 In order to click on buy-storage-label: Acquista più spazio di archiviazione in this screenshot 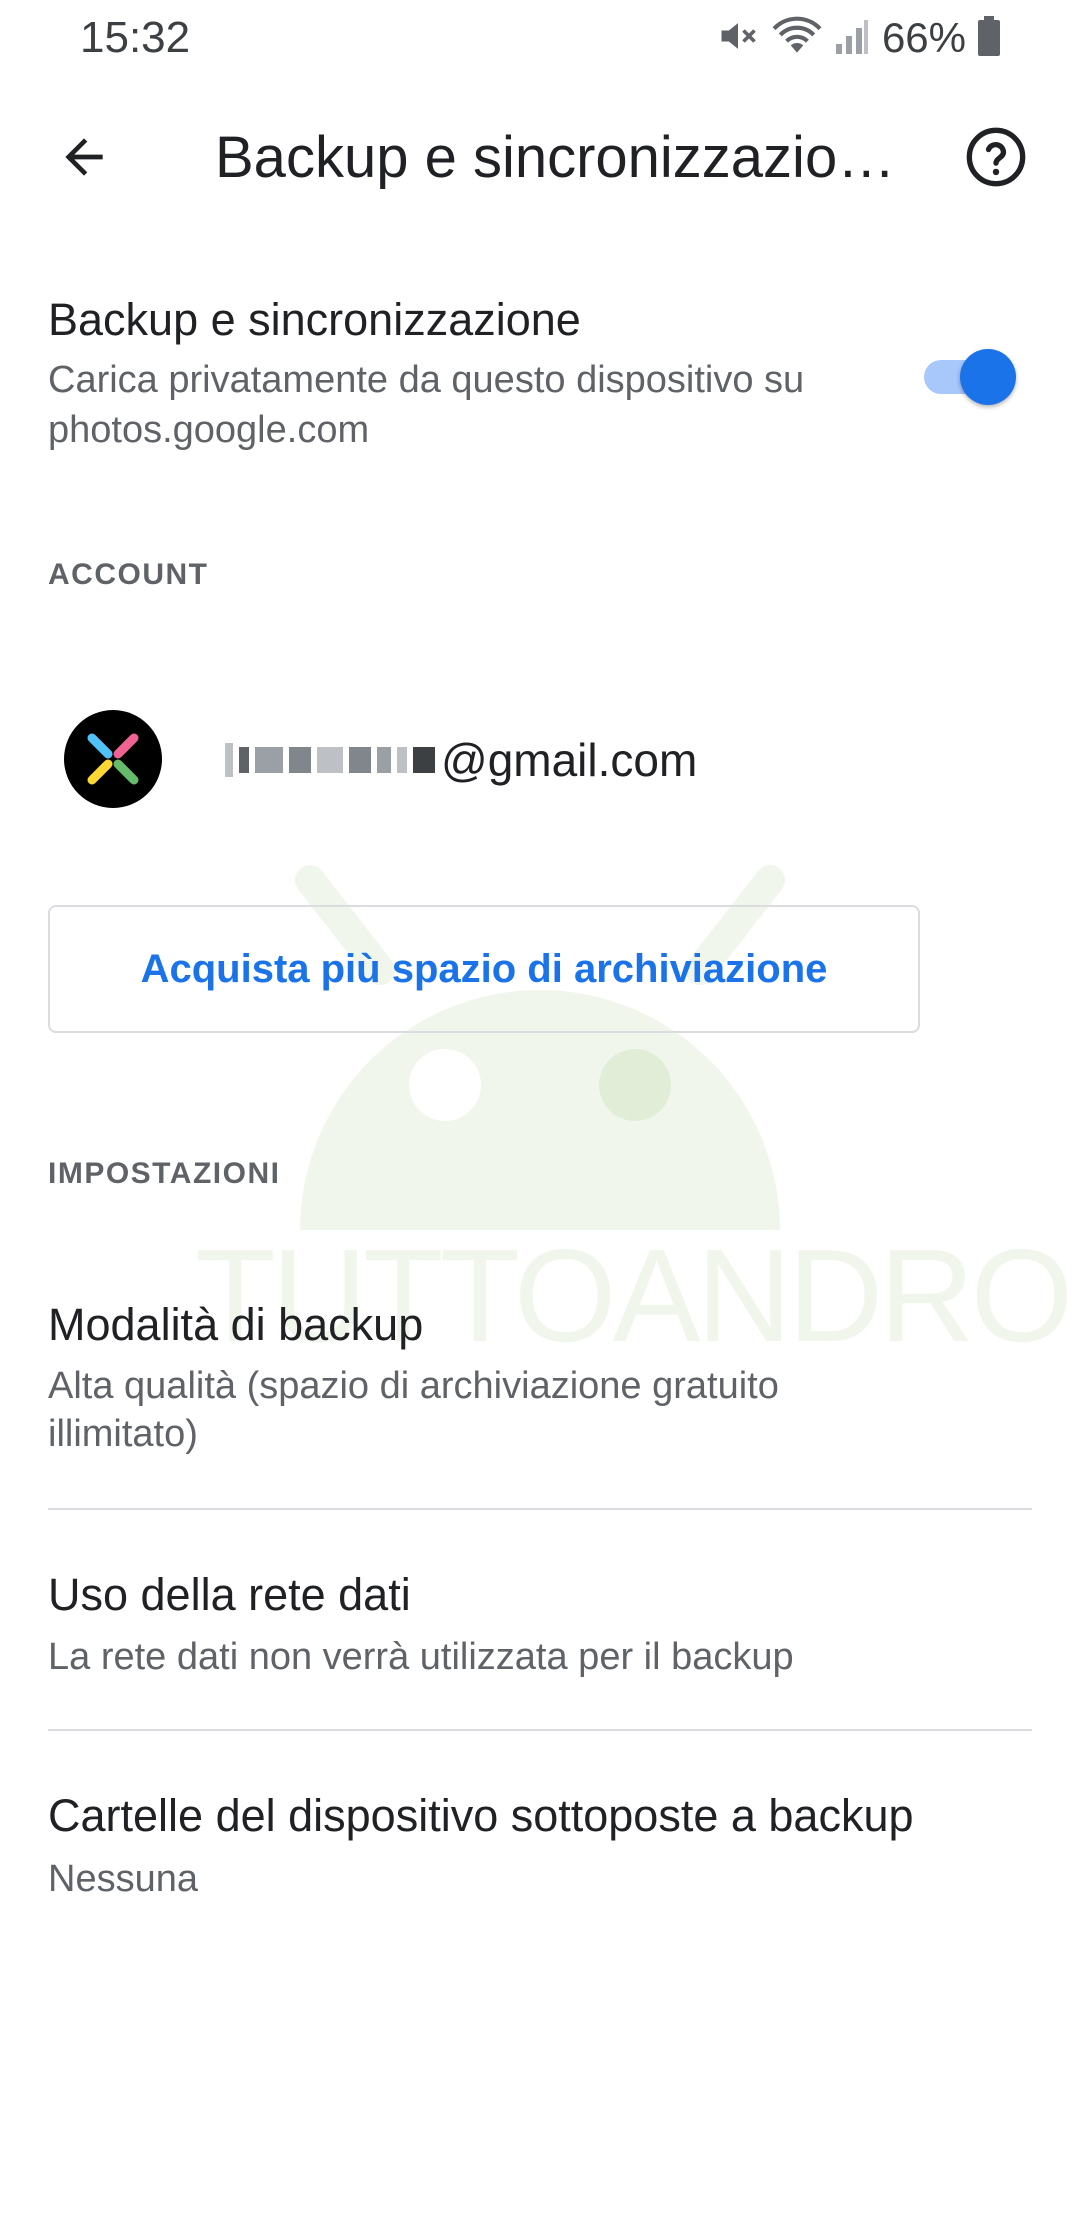, I will do `click(484, 968)`.